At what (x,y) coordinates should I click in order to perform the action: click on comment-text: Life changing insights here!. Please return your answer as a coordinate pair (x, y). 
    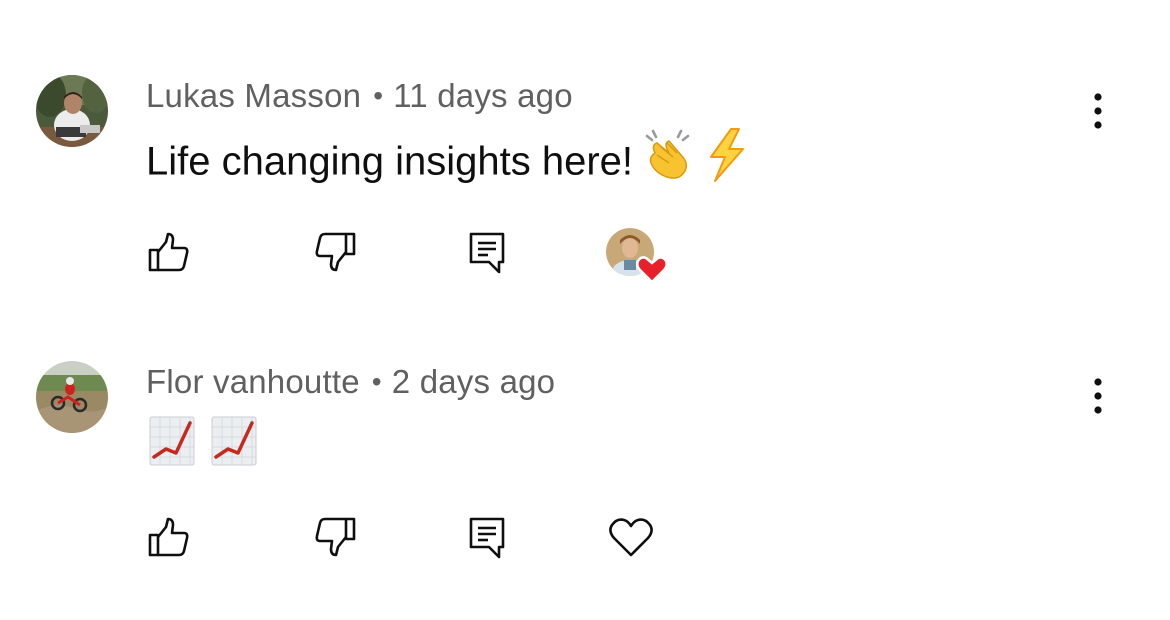
    Looking at the image, I should click on (447, 162).